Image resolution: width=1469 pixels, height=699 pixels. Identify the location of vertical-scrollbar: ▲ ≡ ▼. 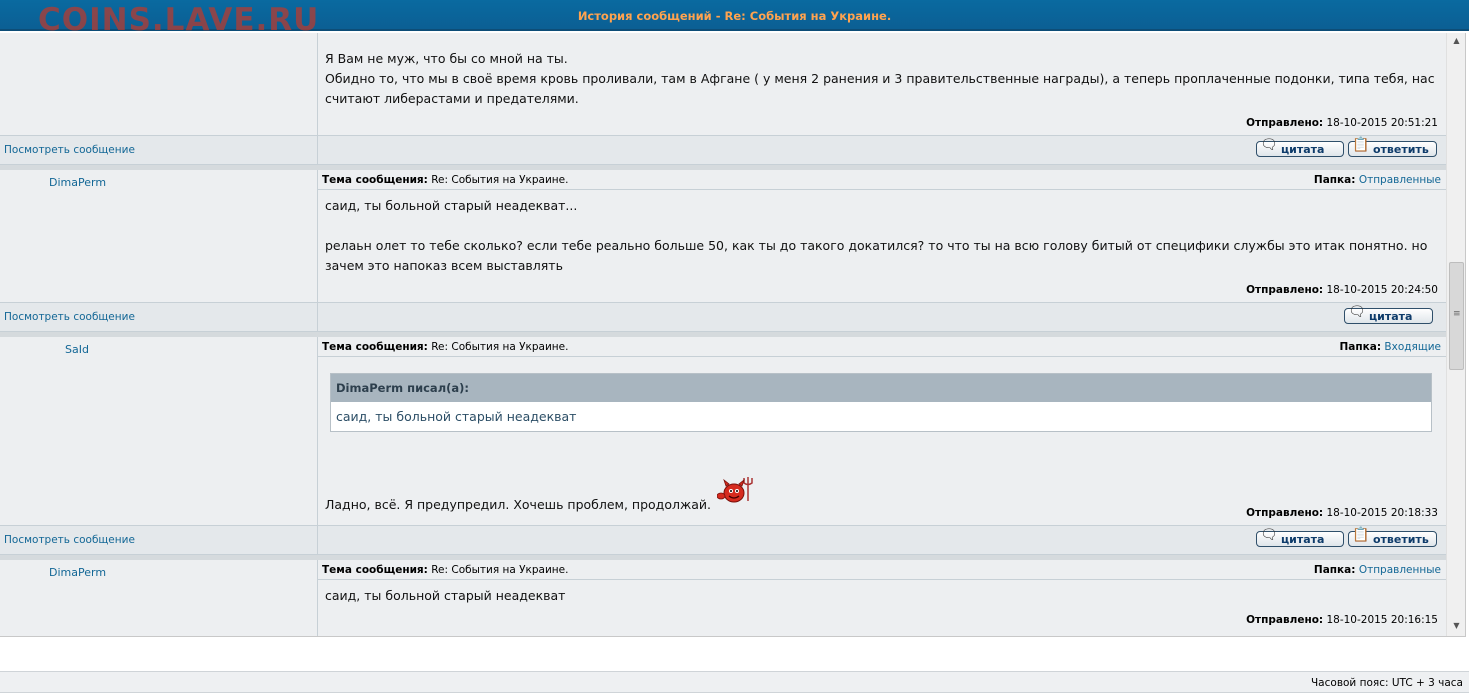
(1455, 334).